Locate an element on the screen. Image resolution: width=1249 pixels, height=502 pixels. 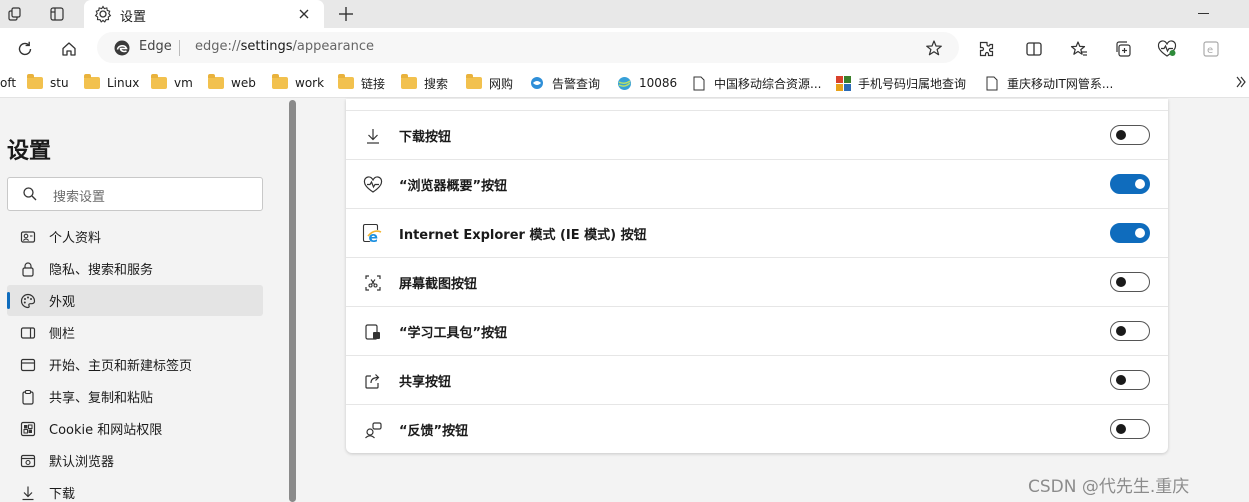
extensions-icon is located at coordinates (986, 49).